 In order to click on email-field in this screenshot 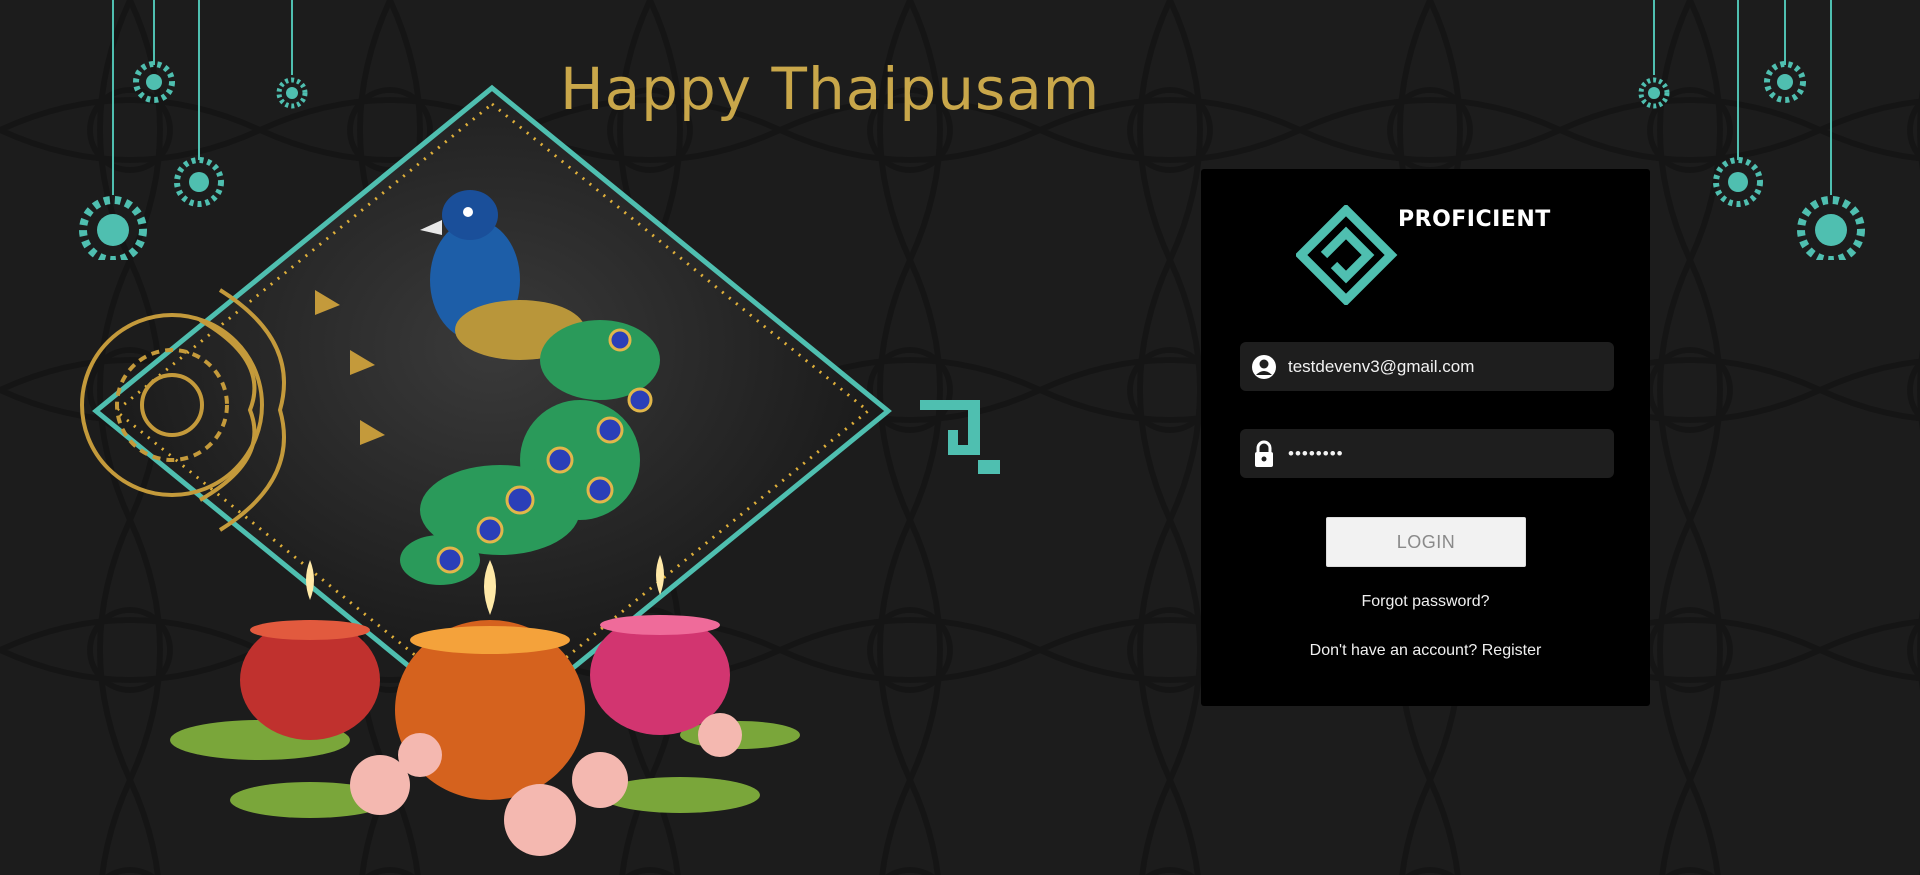, I will do `click(1427, 366)`.